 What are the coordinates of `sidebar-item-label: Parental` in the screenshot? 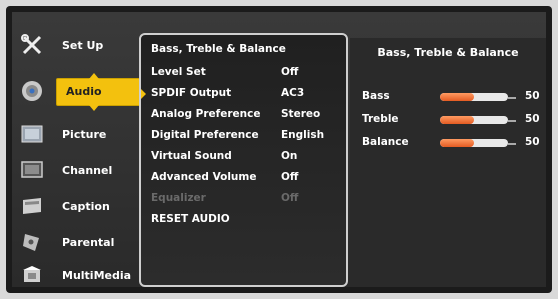 It's located at (88, 242).